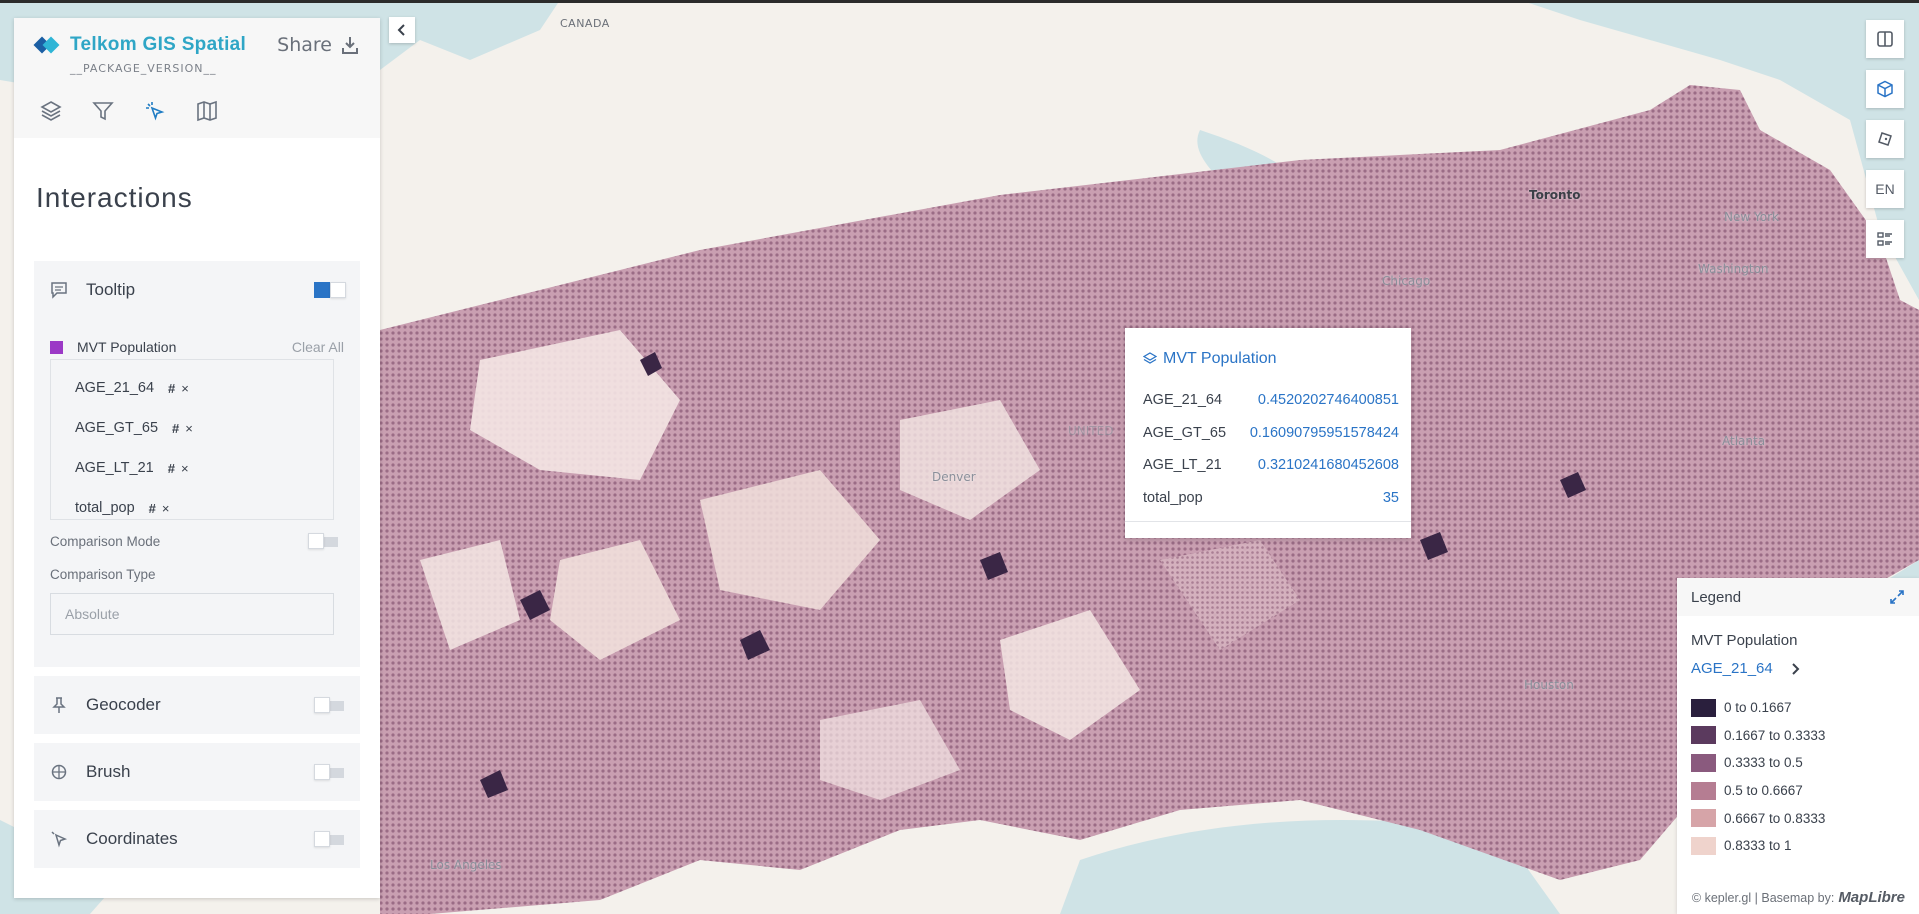 Image resolution: width=1919 pixels, height=914 pixels. I want to click on geocoder-header: Geocoder, so click(197, 705).